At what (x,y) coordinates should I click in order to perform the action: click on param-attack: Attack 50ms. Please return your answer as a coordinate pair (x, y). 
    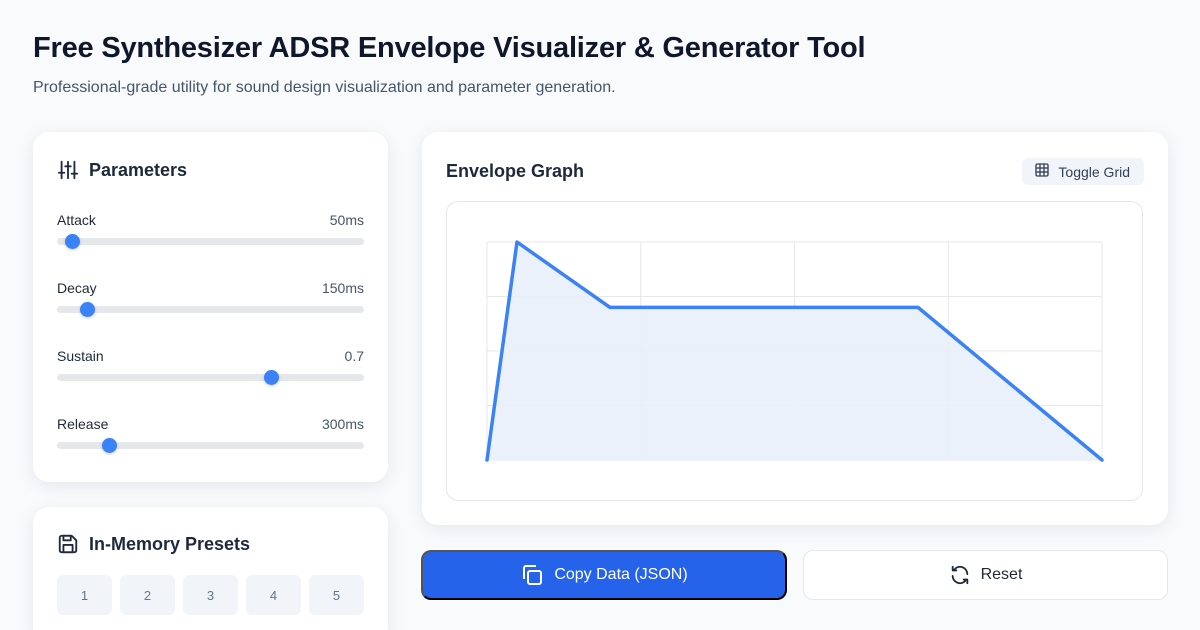
    Looking at the image, I should click on (210, 232).